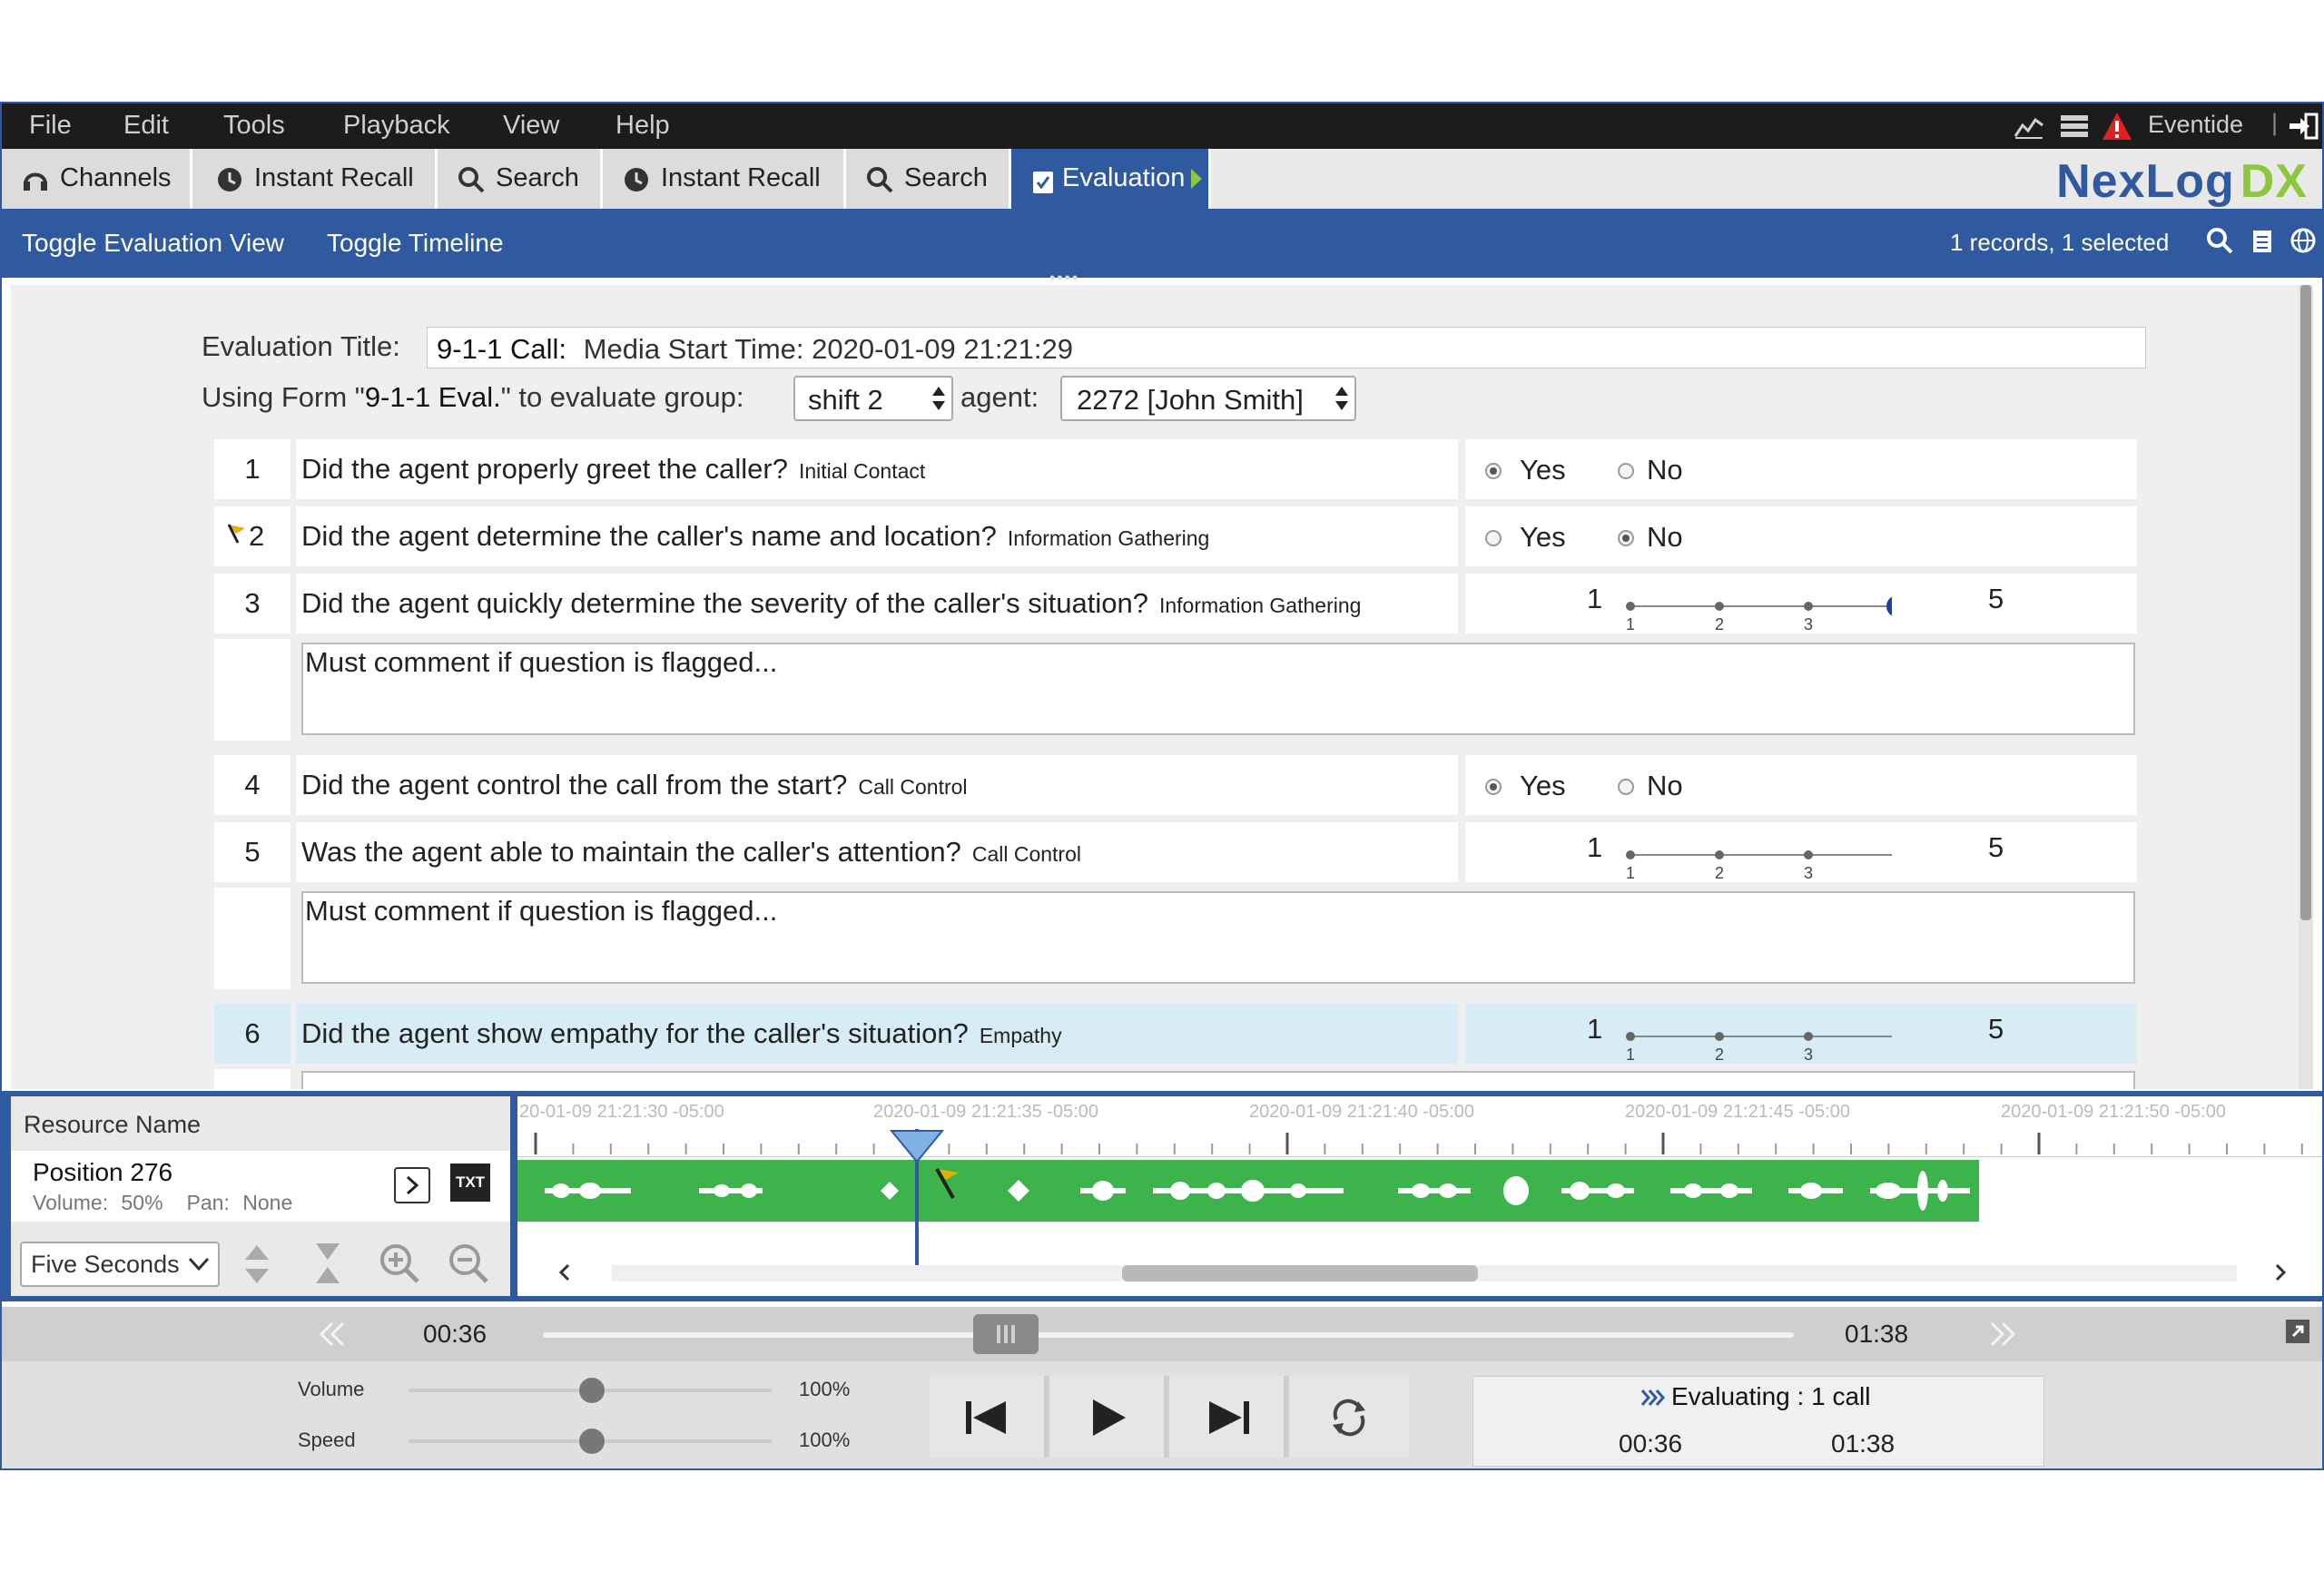 Image resolution: width=2324 pixels, height=1571 pixels. Describe the element at coordinates (985, 1112) in the screenshot. I see `timeline-tick-label: 2020-01-09 21:21:35 -05:00` at that location.